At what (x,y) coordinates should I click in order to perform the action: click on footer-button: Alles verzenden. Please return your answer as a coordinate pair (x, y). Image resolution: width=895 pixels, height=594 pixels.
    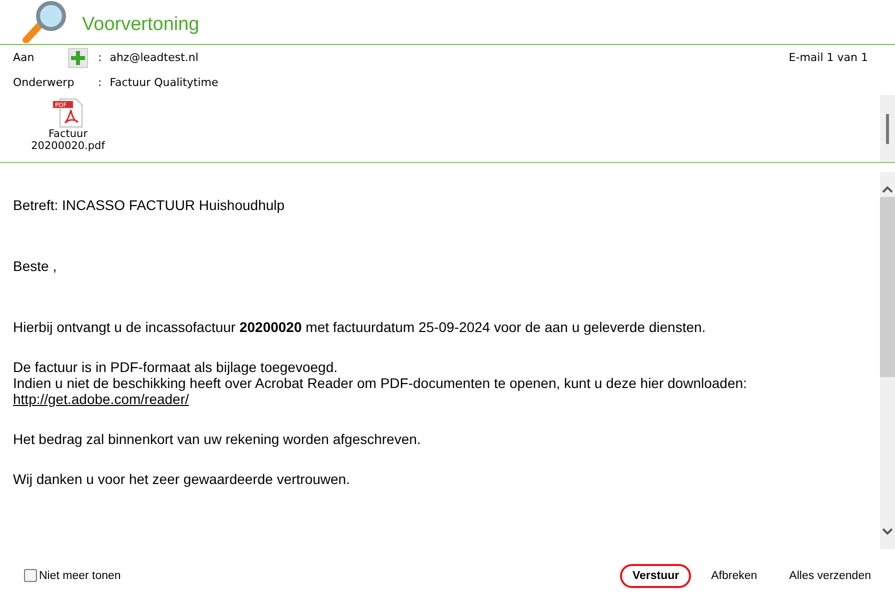
    Looking at the image, I should click on (830, 576).